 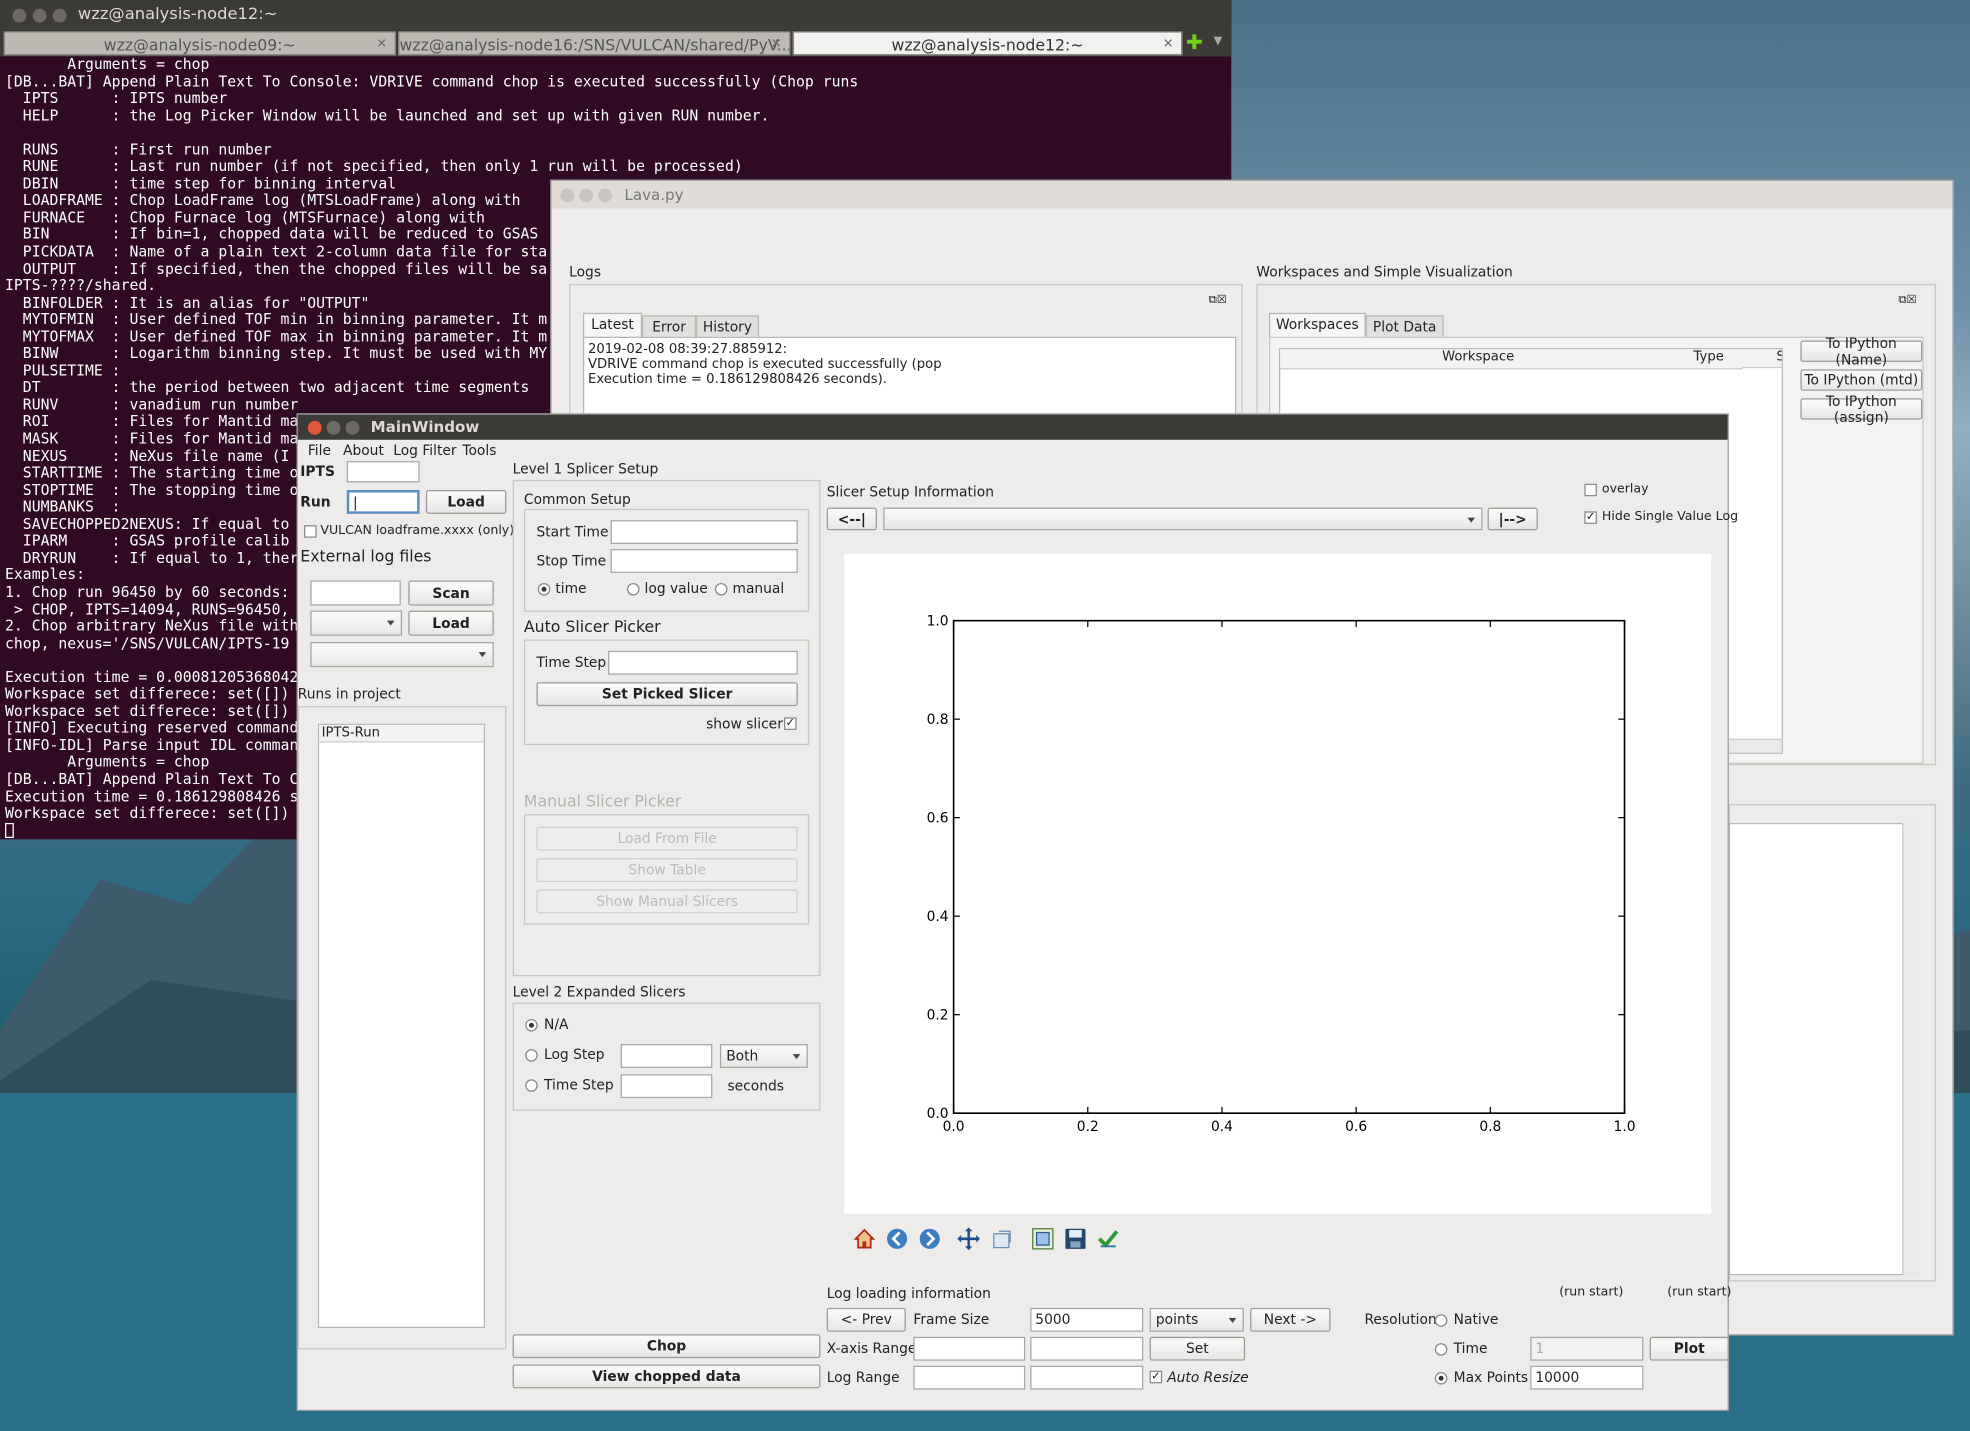 What do you see at coordinates (1590, 490) in the screenshot?
I see `overlay-checkbox` at bounding box center [1590, 490].